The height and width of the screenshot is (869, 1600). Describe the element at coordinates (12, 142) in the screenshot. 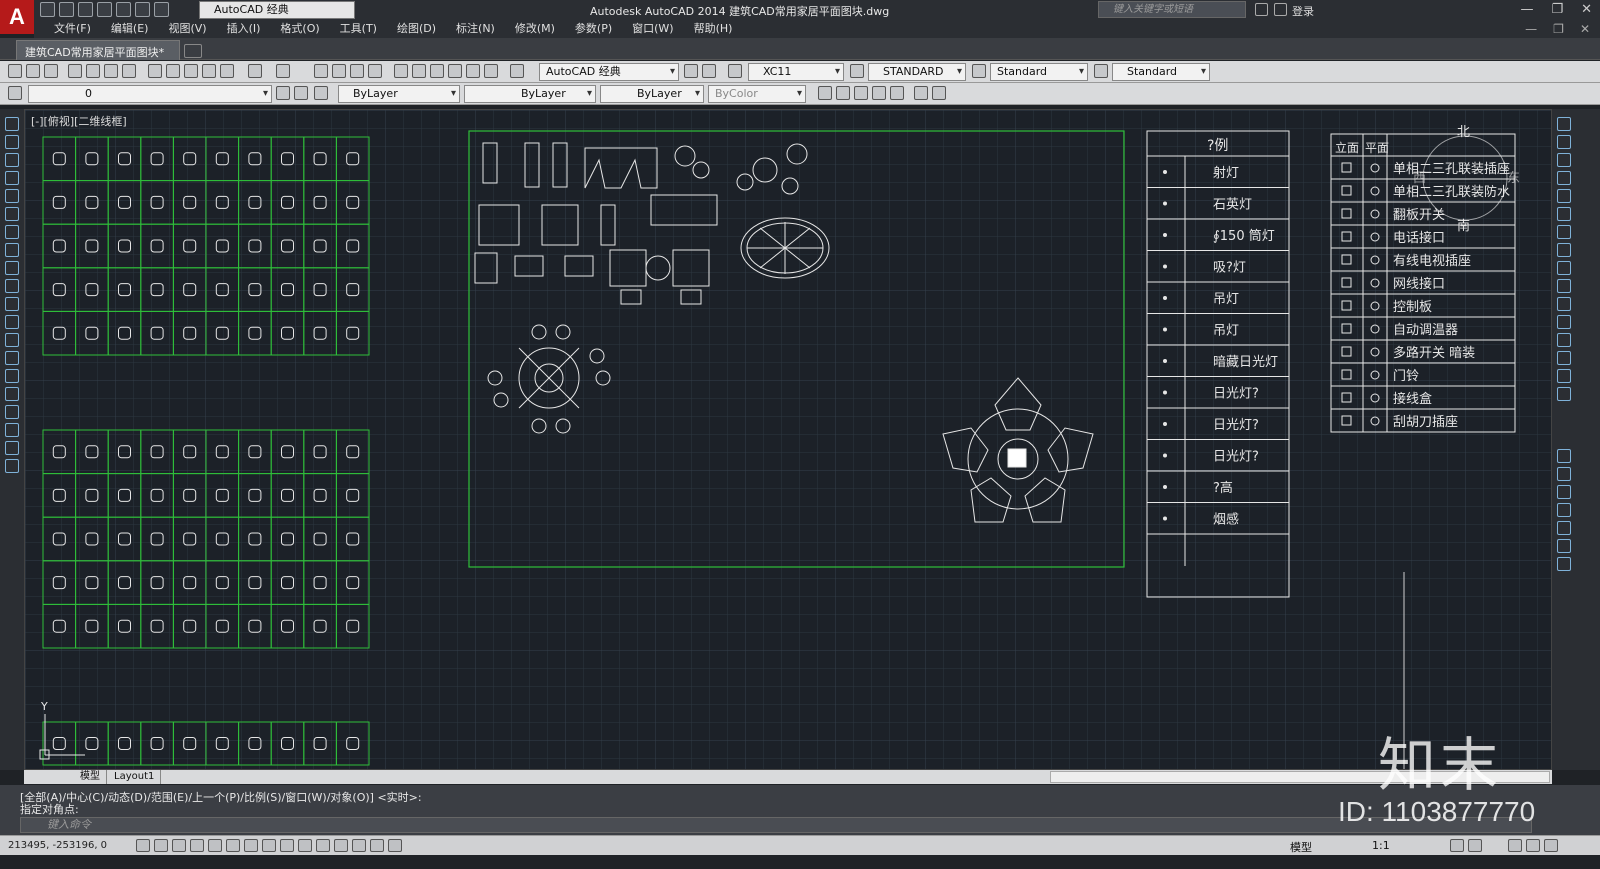

I see `construction-line-icon` at that location.